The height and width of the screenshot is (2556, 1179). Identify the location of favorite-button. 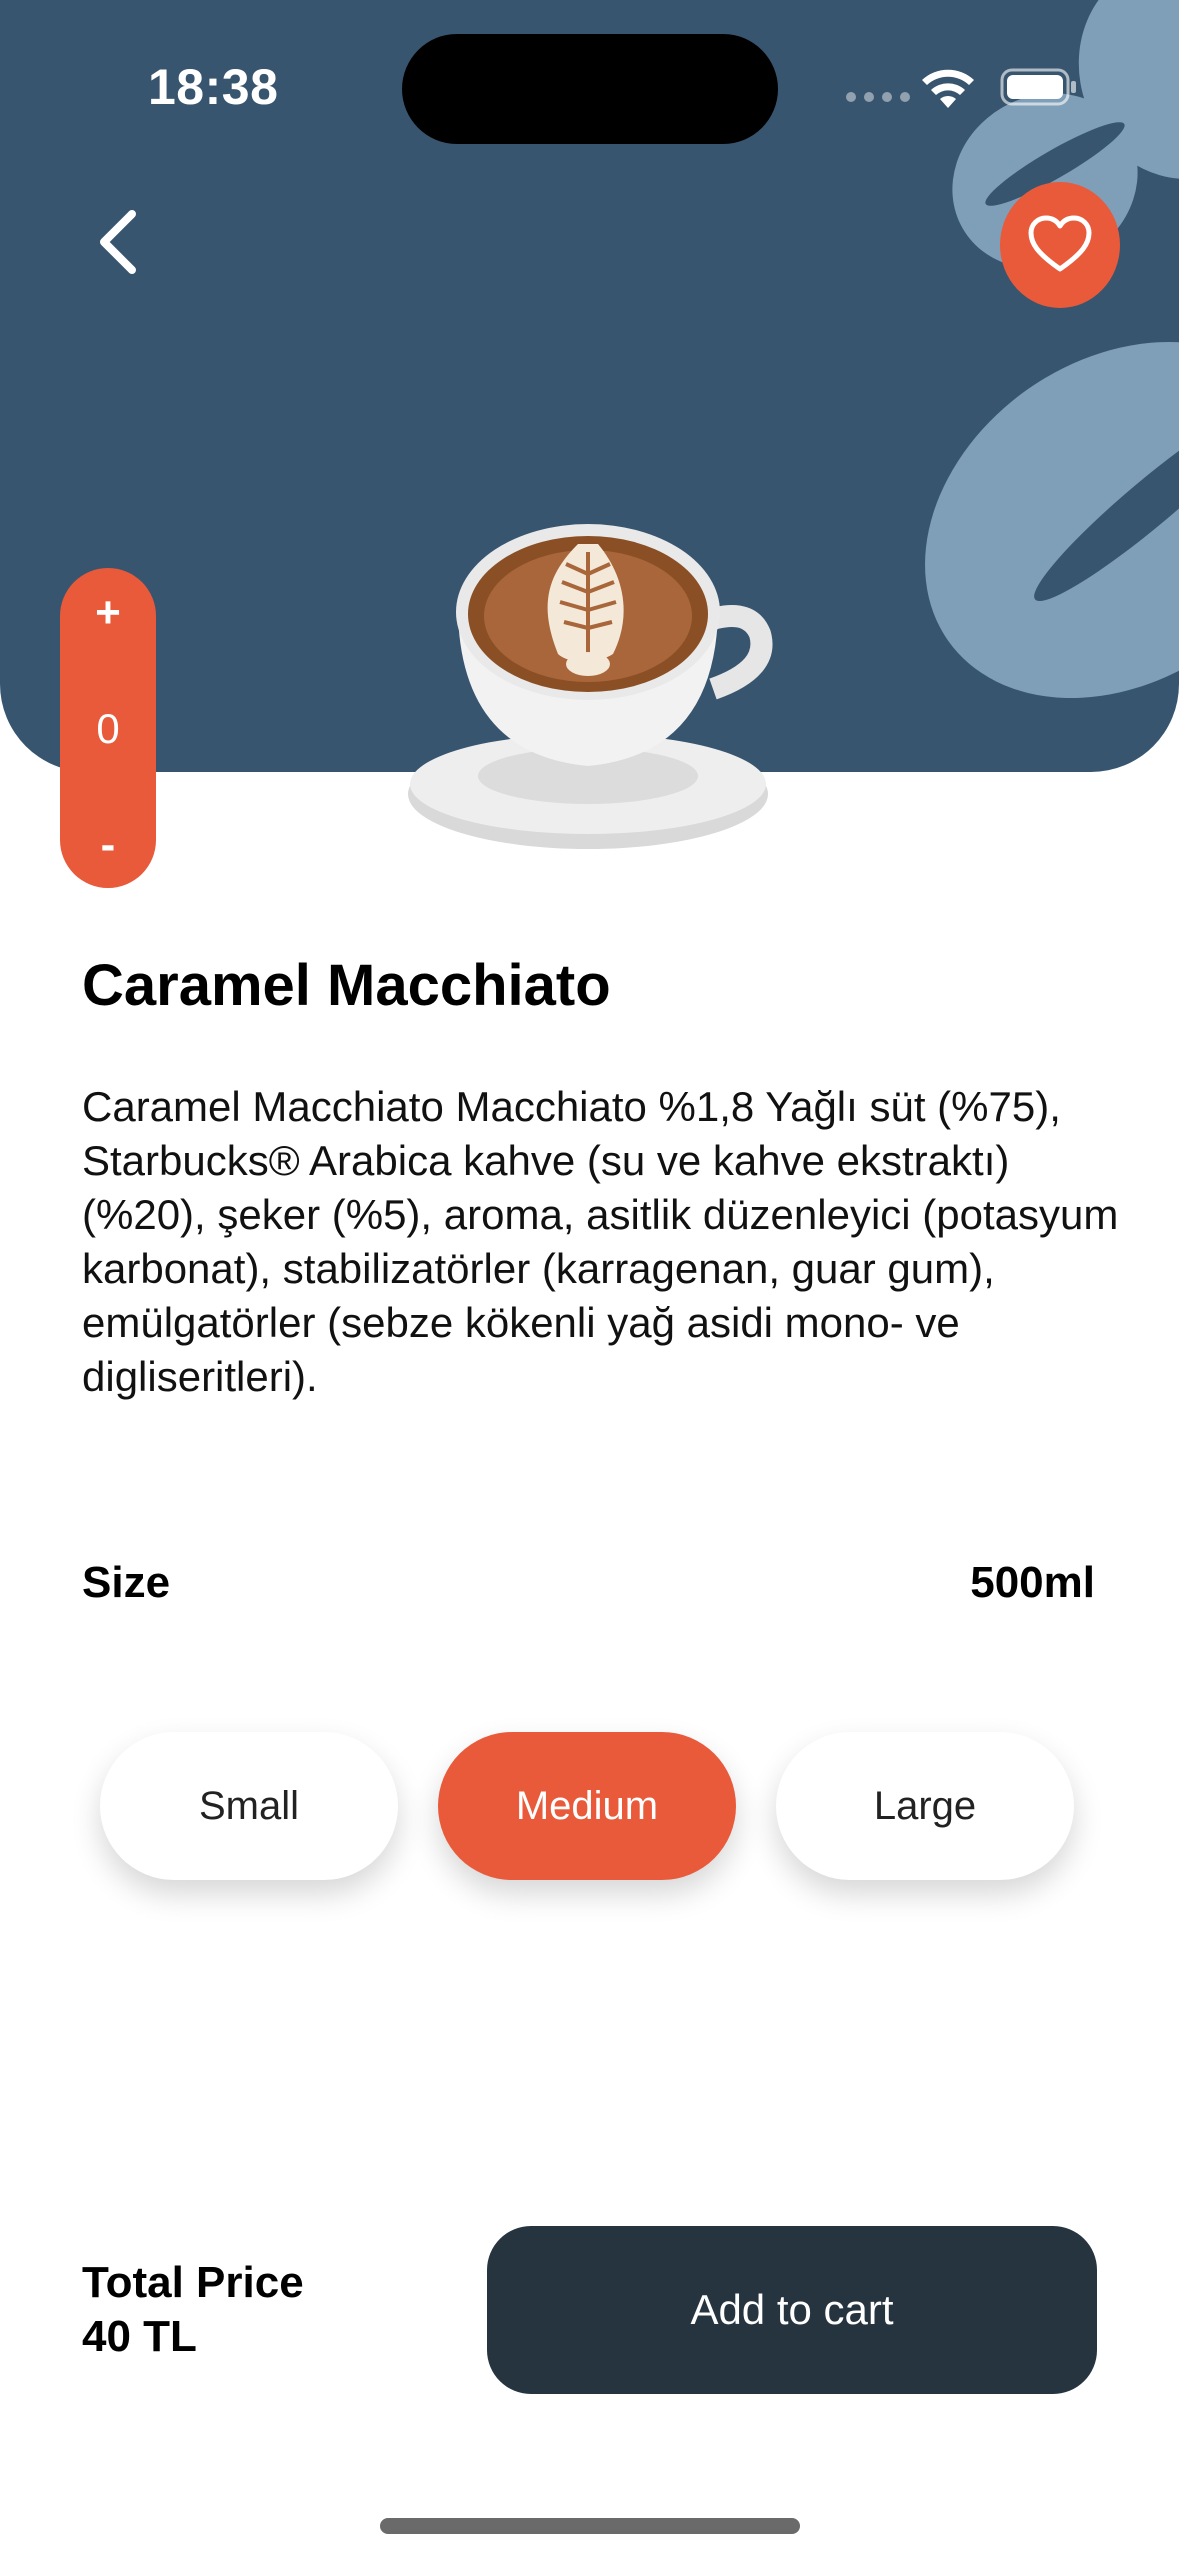
(1060, 245).